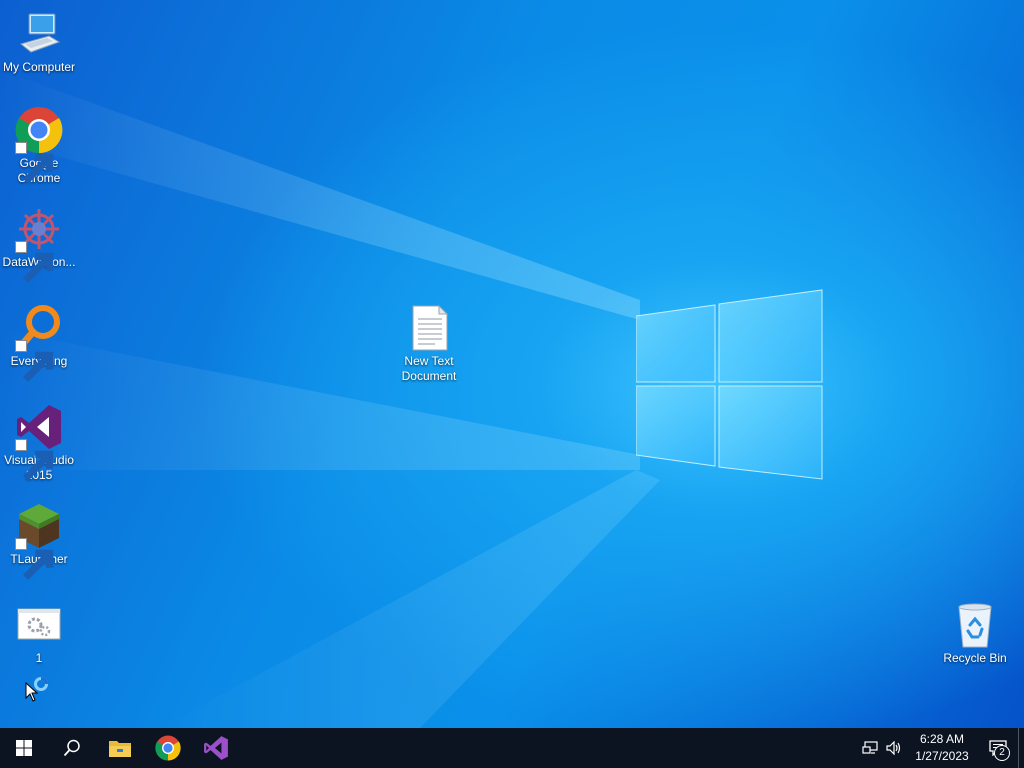  I want to click on desktop-icon-google-chrome: Google Chrome, so click(39, 146).